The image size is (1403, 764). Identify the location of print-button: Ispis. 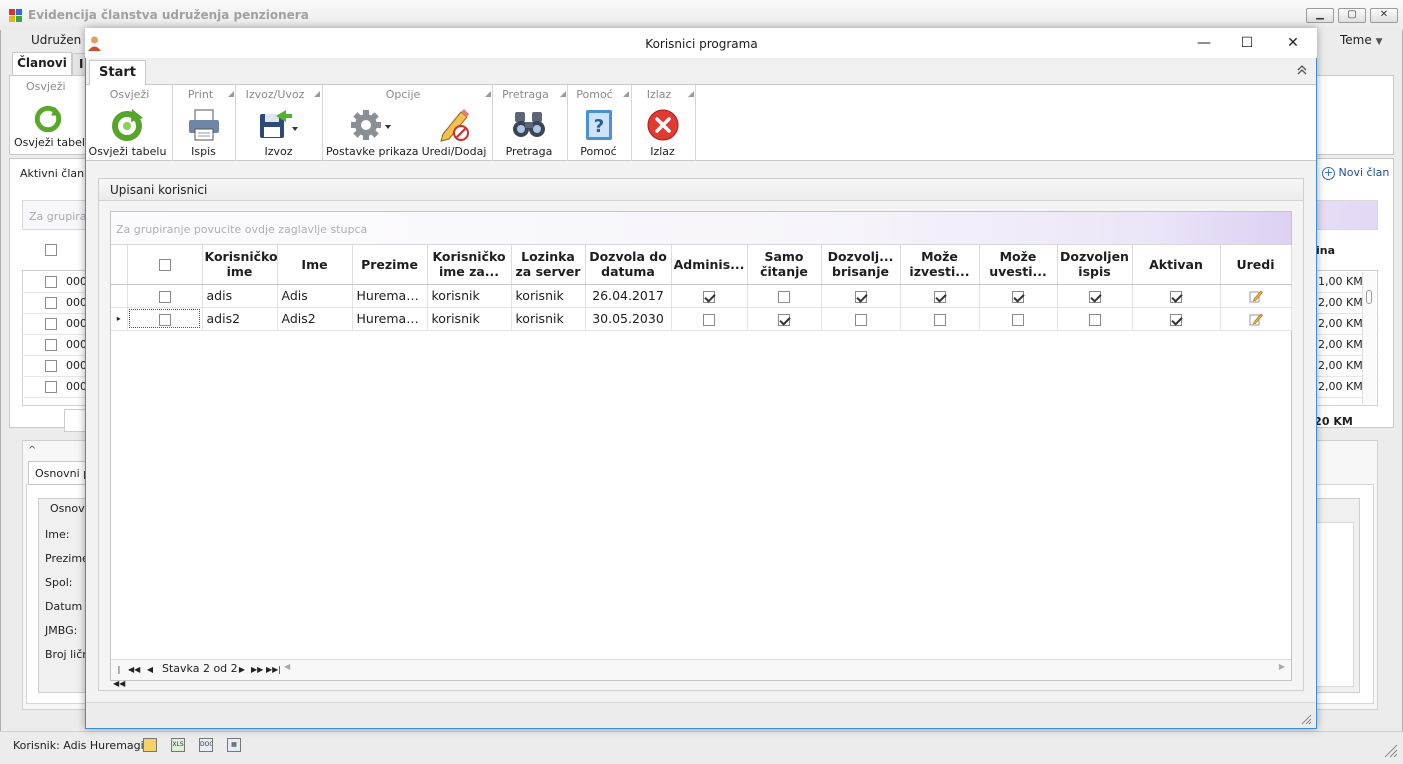
(203, 151).